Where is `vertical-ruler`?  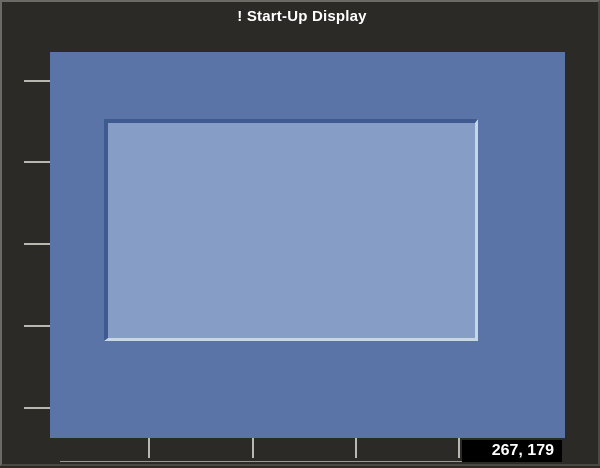 vertical-ruler is located at coordinates (27, 245).